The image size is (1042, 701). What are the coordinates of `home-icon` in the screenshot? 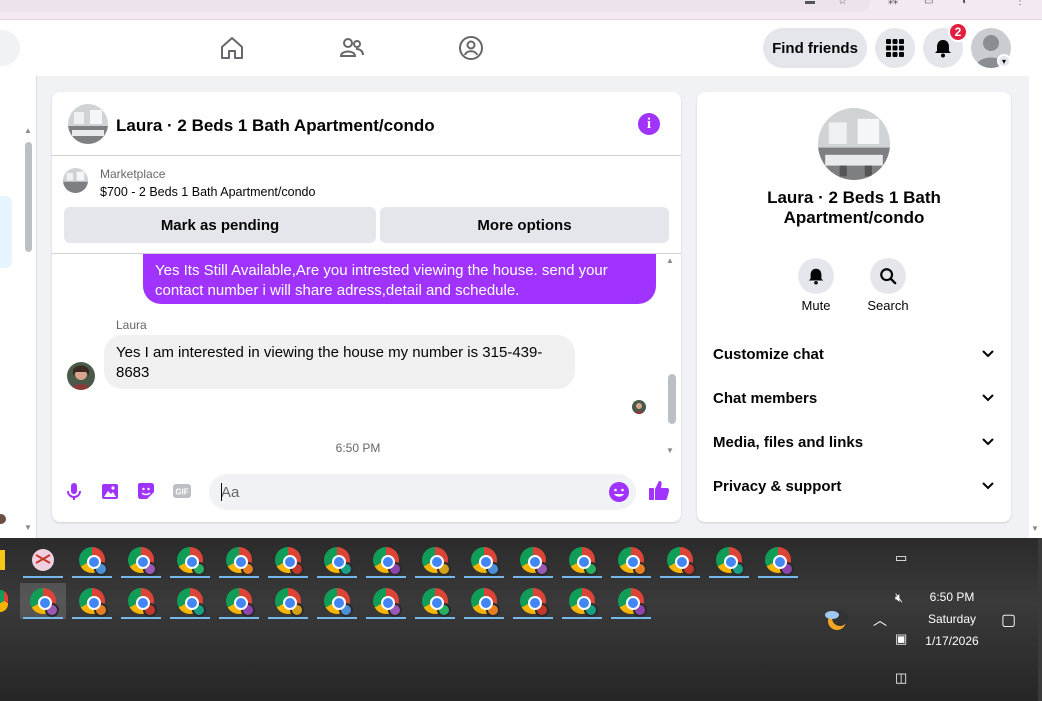 It's located at (232, 48).